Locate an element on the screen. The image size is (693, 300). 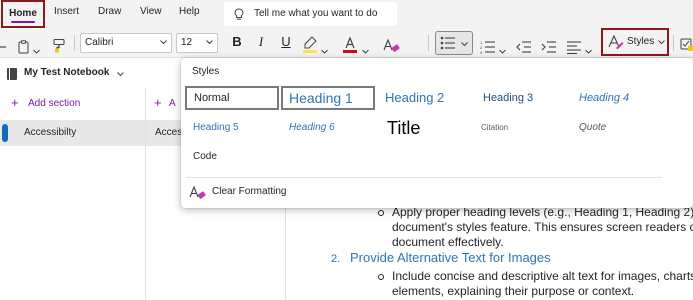
font-name-dropdown: Calibri is located at coordinates (126, 43).